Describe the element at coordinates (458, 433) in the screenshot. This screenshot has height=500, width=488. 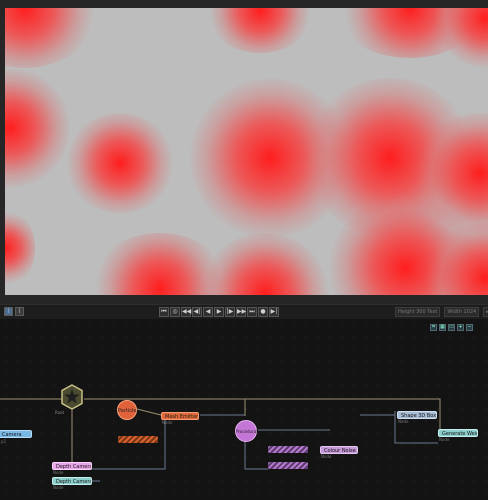
I see `node-generate-weight: Generate Weight` at that location.